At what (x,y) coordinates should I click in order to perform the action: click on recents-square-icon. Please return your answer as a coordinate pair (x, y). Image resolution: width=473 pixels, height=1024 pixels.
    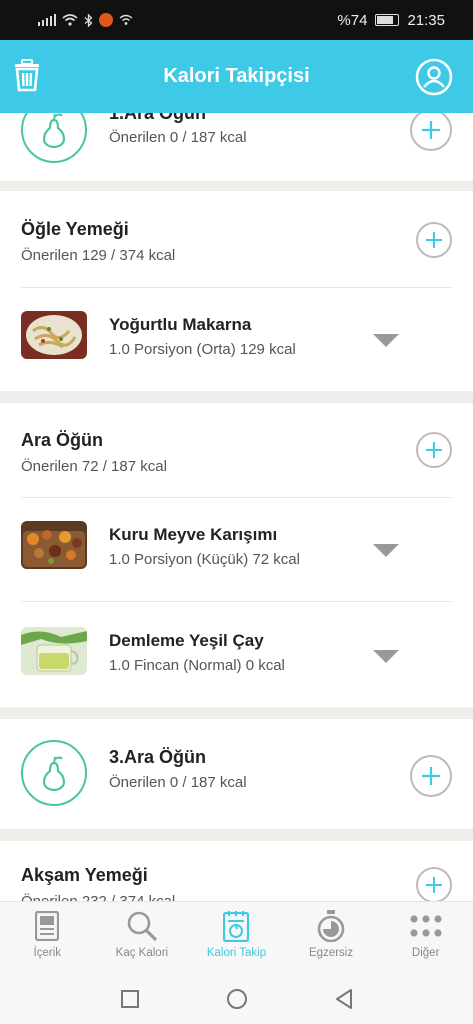
    Looking at the image, I should click on (130, 999).